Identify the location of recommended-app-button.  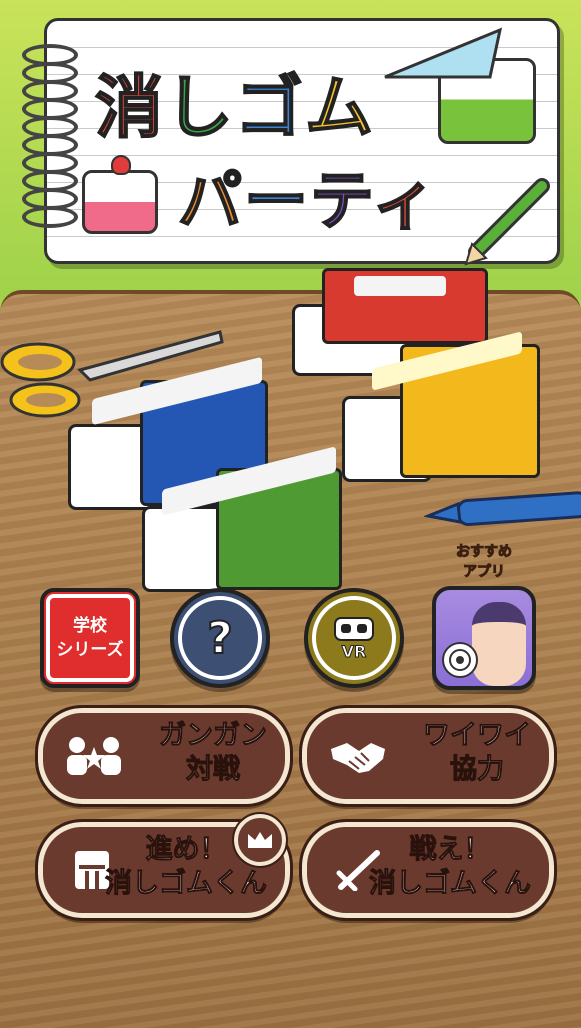
(484, 638).